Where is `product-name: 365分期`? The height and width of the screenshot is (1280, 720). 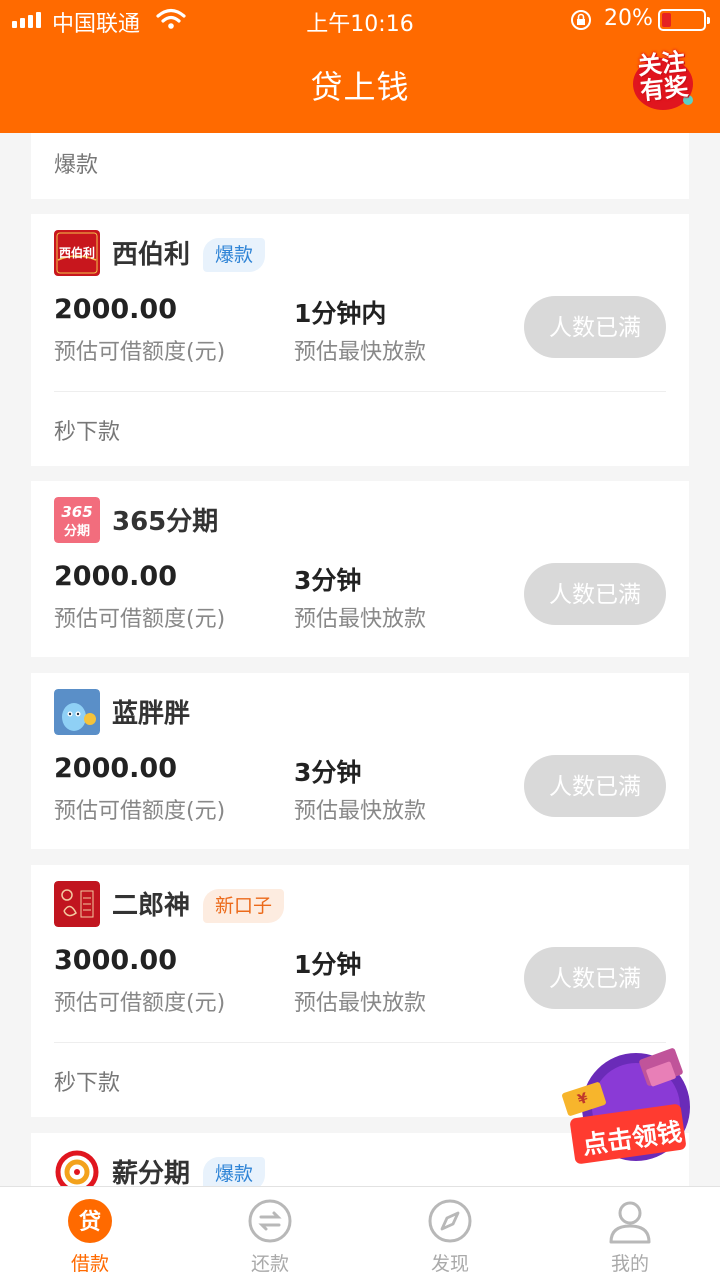
product-name: 365分期 is located at coordinates (165, 522).